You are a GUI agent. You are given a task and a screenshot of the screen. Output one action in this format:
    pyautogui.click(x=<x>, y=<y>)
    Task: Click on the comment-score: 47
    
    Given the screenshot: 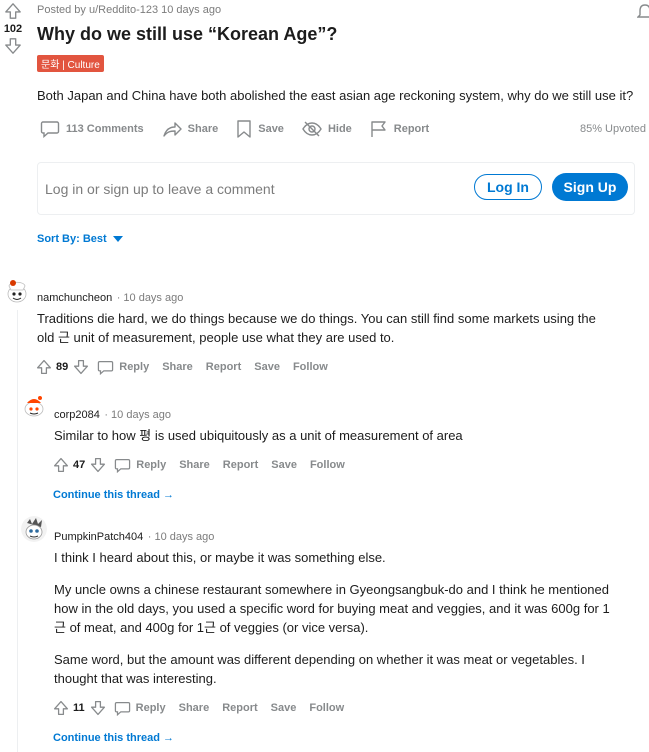 What is the action you would take?
    pyautogui.click(x=79, y=465)
    